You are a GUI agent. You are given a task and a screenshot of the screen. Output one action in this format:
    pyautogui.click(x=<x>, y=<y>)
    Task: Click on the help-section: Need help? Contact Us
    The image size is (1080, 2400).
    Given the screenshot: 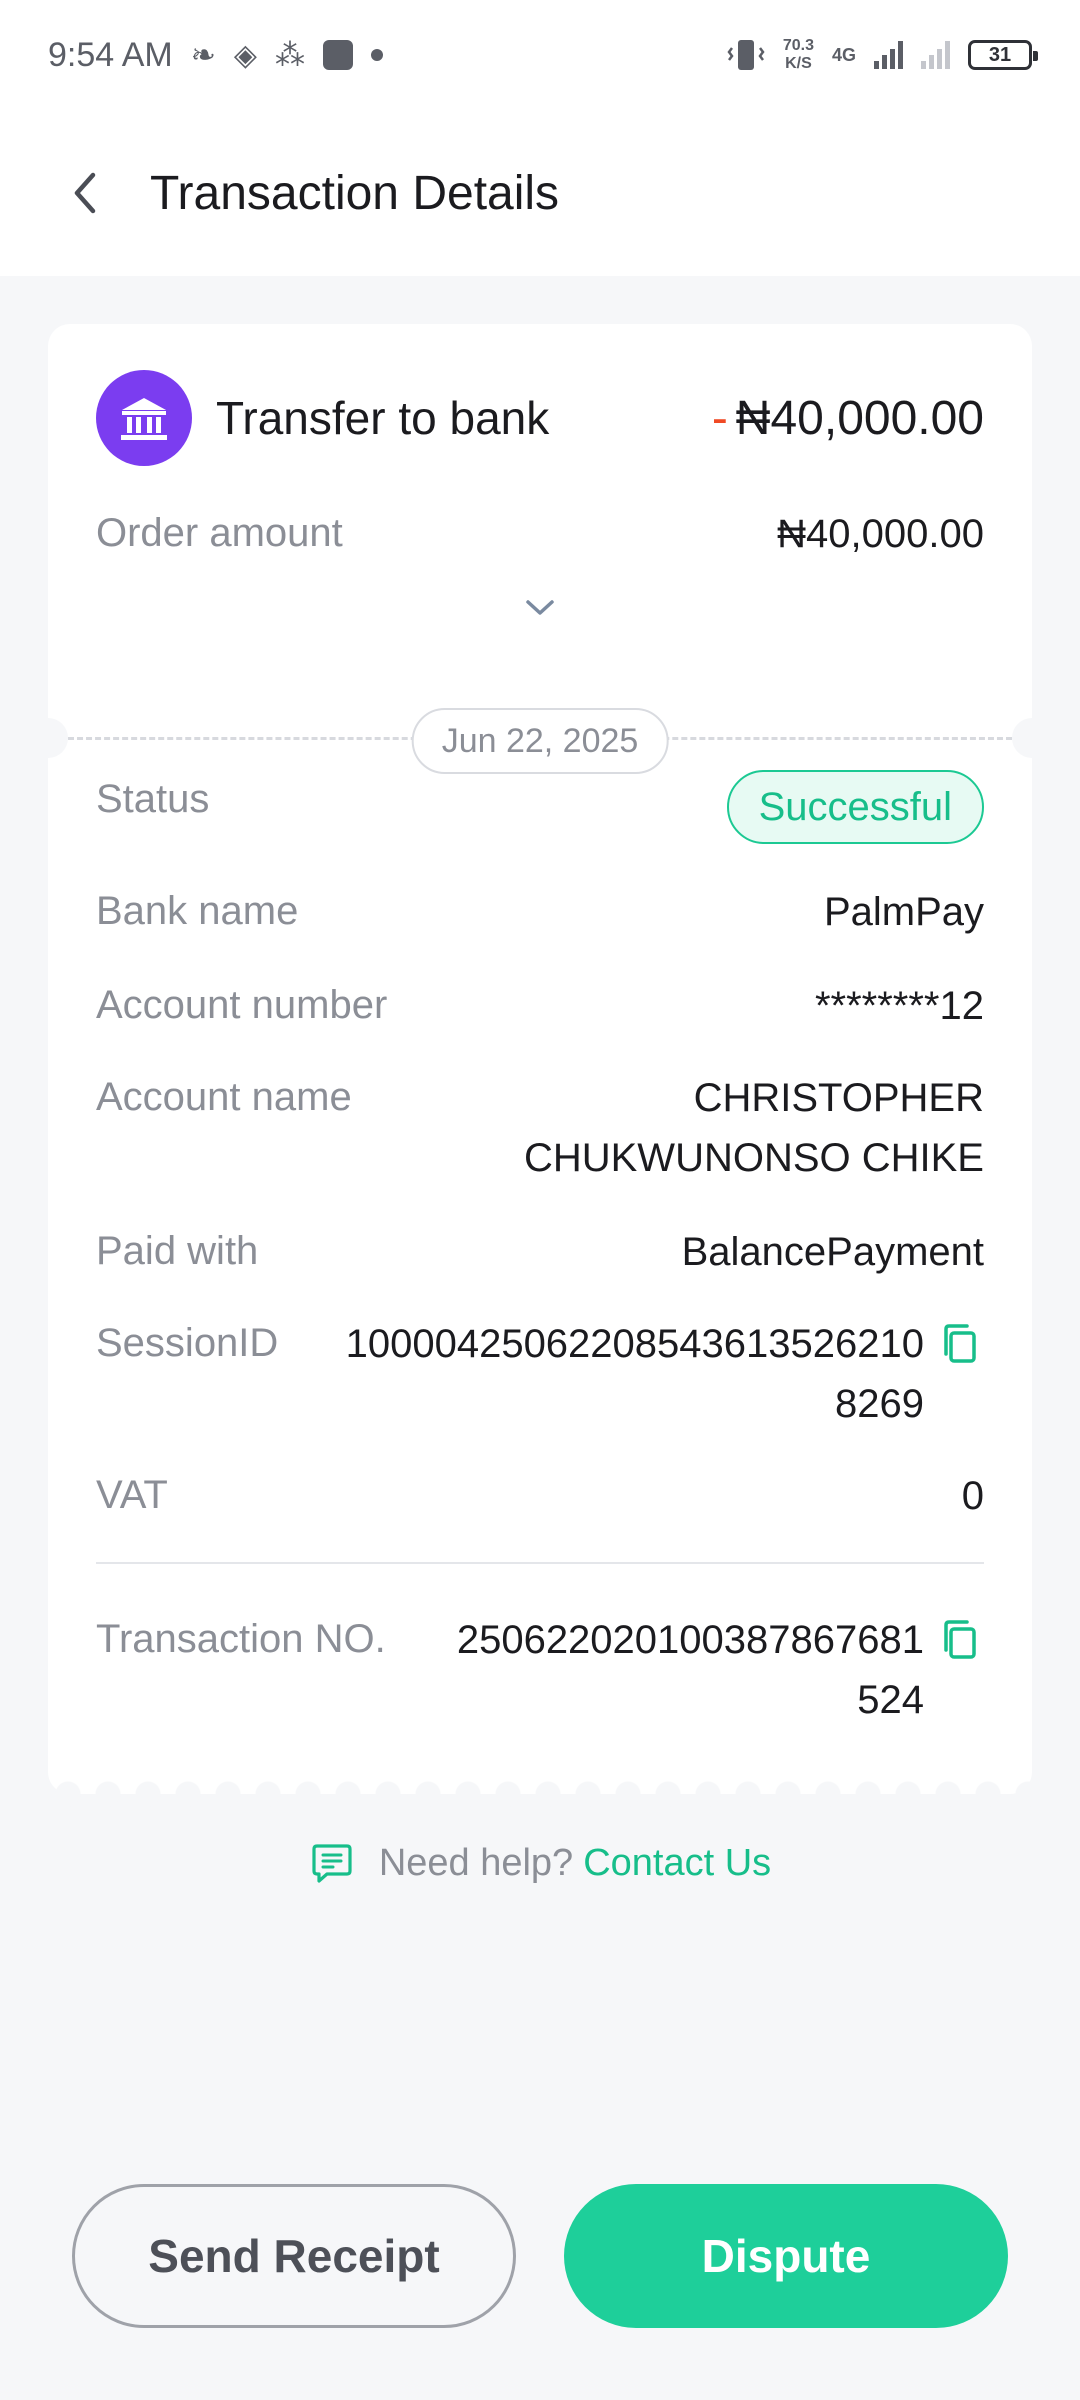 What is the action you would take?
    pyautogui.click(x=540, y=1863)
    